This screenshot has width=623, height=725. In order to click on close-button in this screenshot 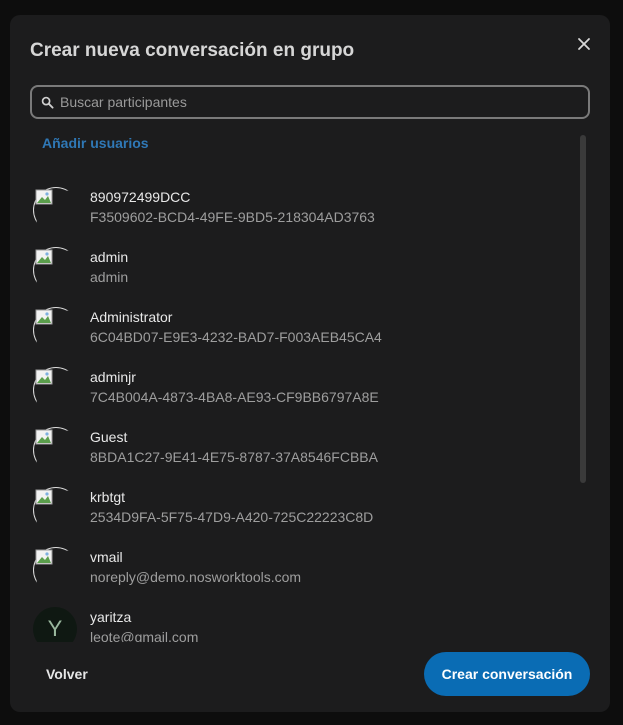, I will do `click(584, 44)`.